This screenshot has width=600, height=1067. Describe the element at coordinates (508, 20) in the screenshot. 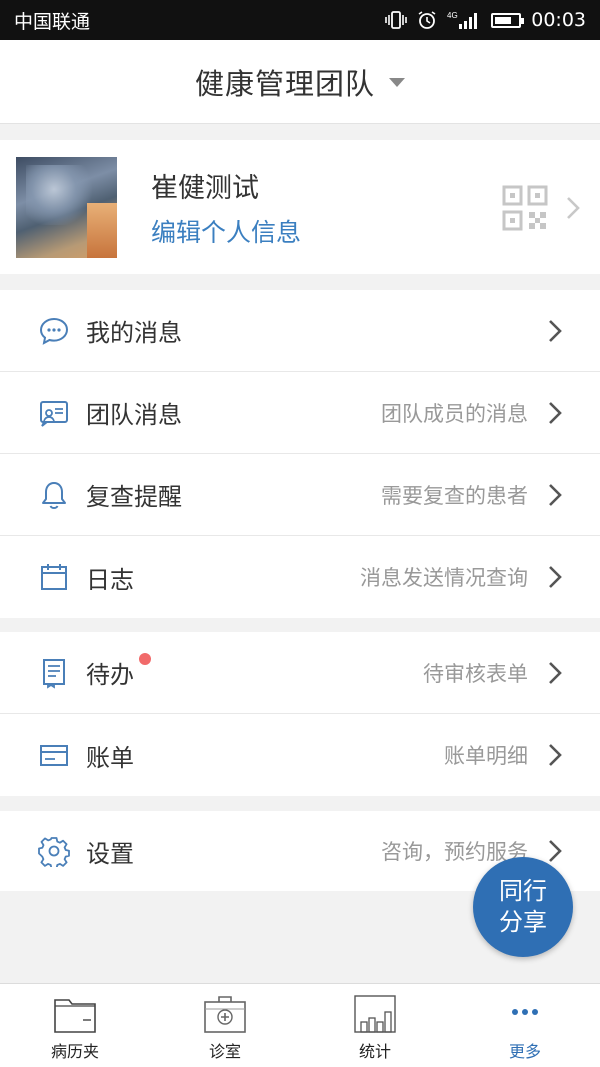

I see `battery-icon` at that location.